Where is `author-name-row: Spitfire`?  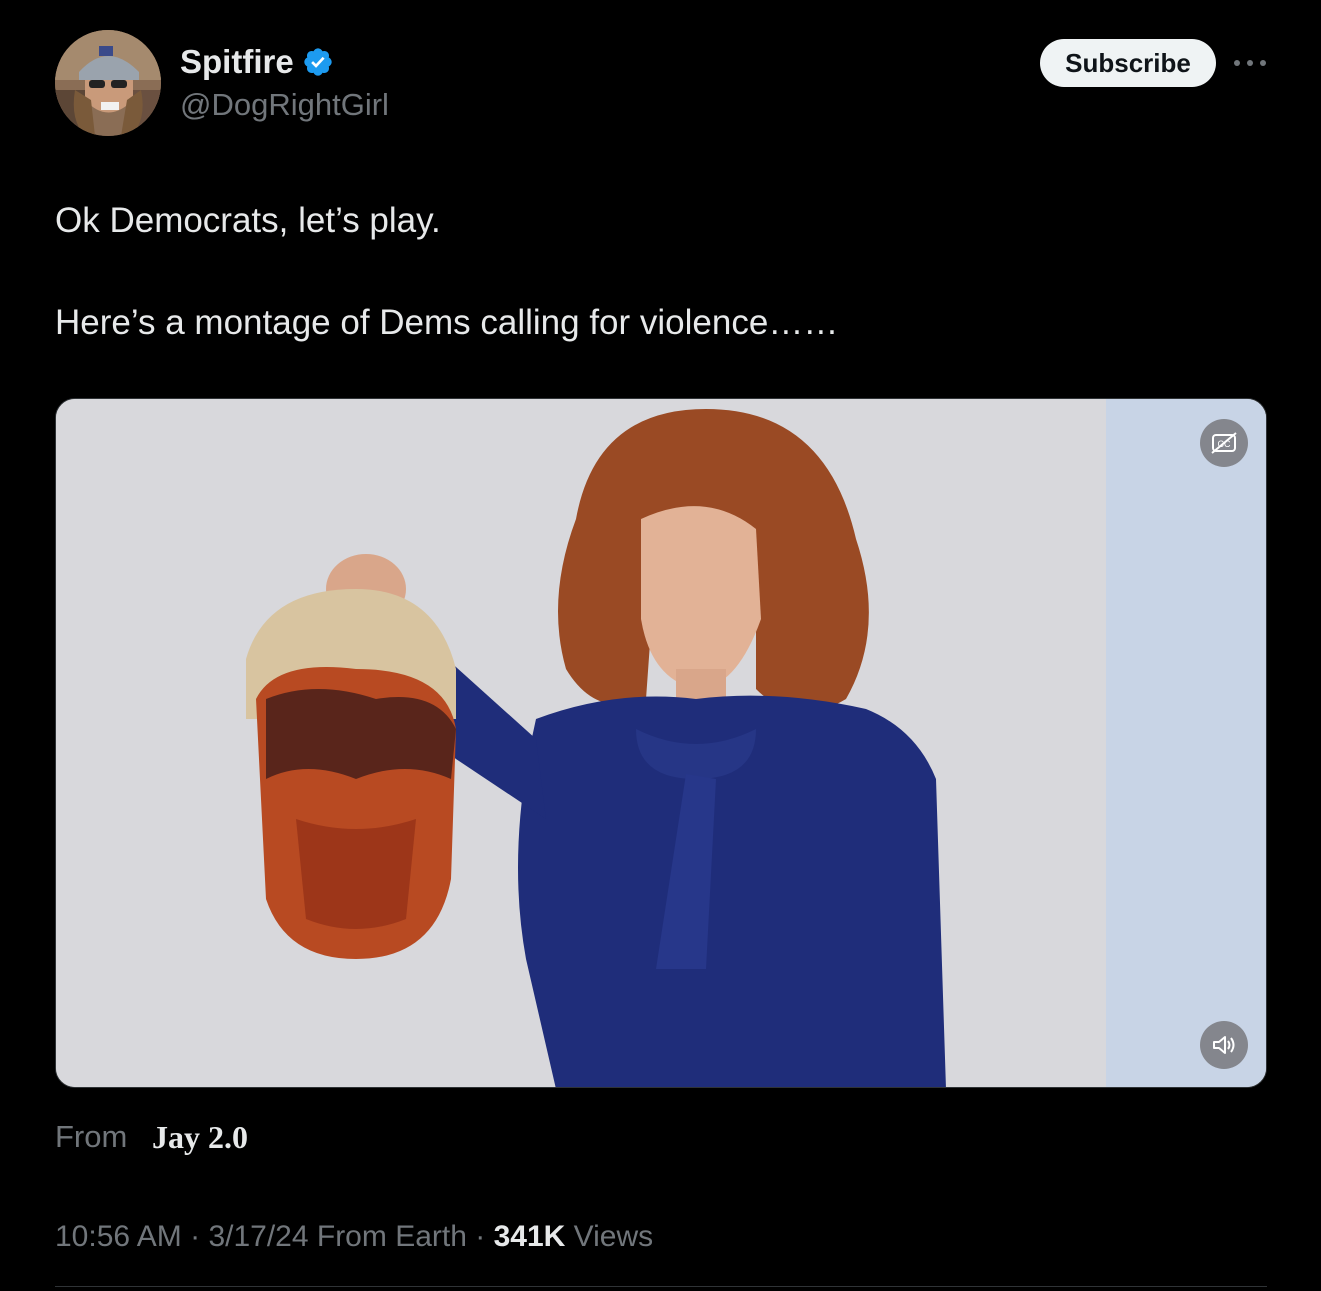 author-name-row: Spitfire is located at coordinates (257, 62).